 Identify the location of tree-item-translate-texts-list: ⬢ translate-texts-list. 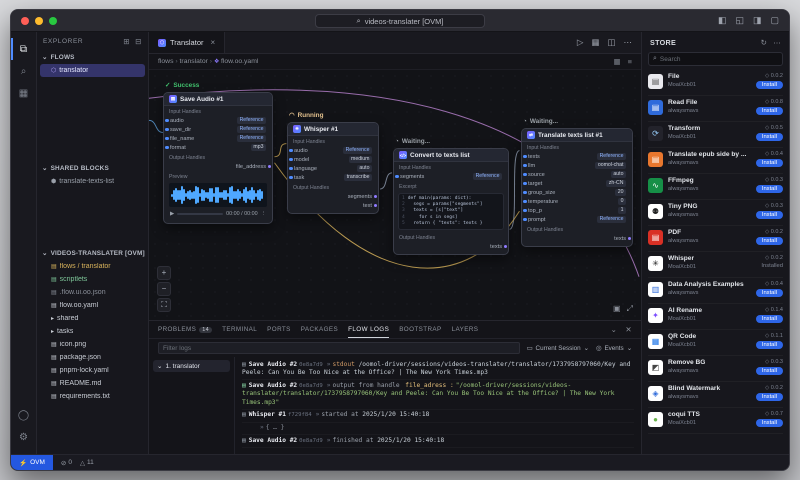
(92, 181).